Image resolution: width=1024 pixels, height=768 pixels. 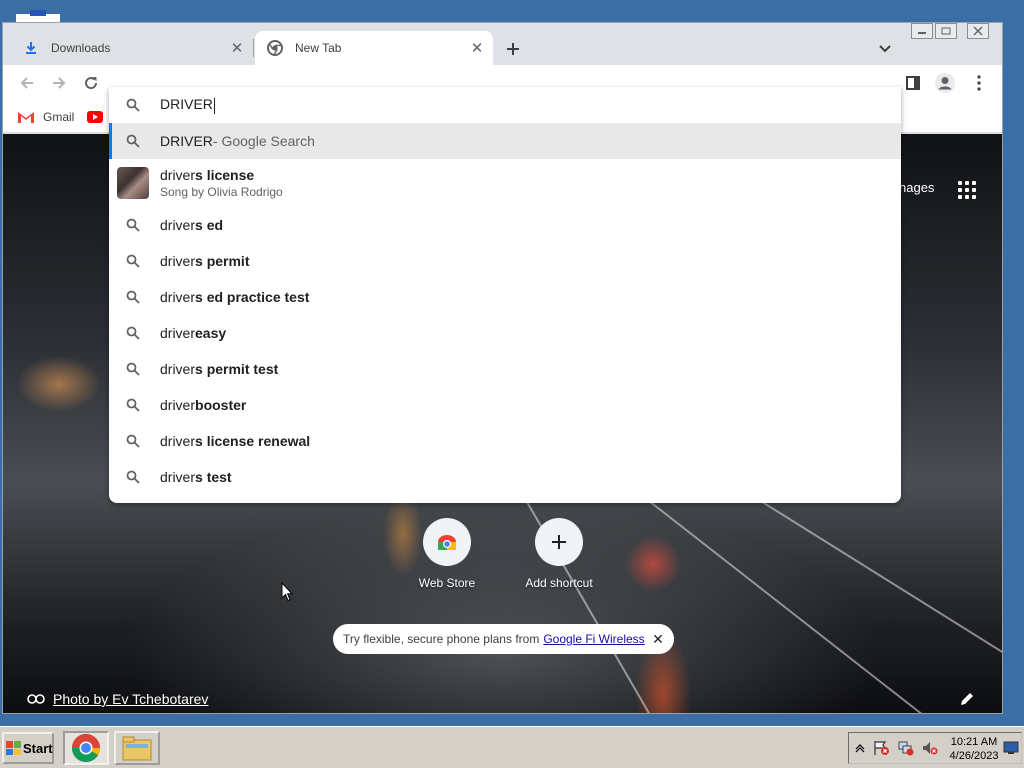 What do you see at coordinates (593, 639) in the screenshot?
I see `promo-link: Google Fi Wireless` at bounding box center [593, 639].